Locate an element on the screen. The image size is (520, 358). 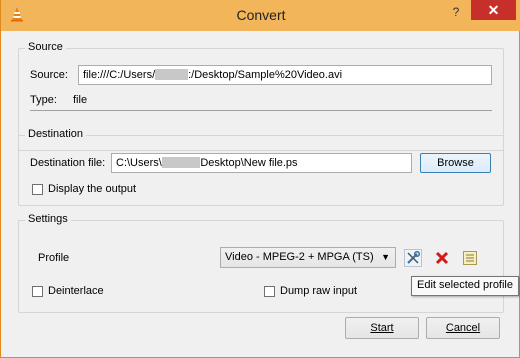
destination-group-title: Destination is located at coordinates (56, 134).